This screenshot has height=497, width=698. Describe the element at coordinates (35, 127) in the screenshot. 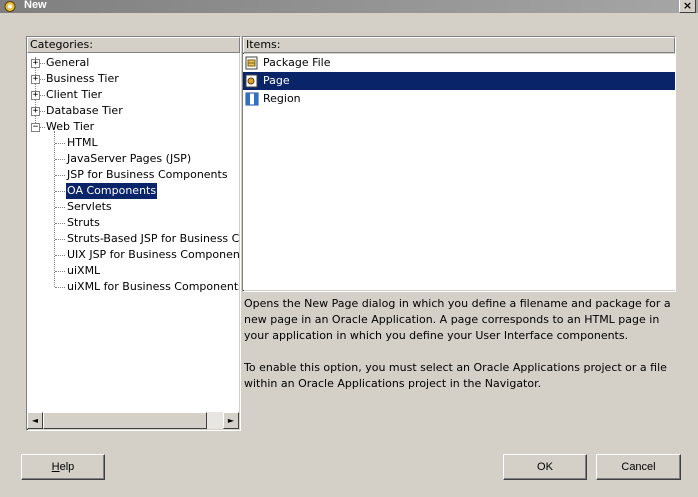

I see `tree-expander-icon: −` at that location.